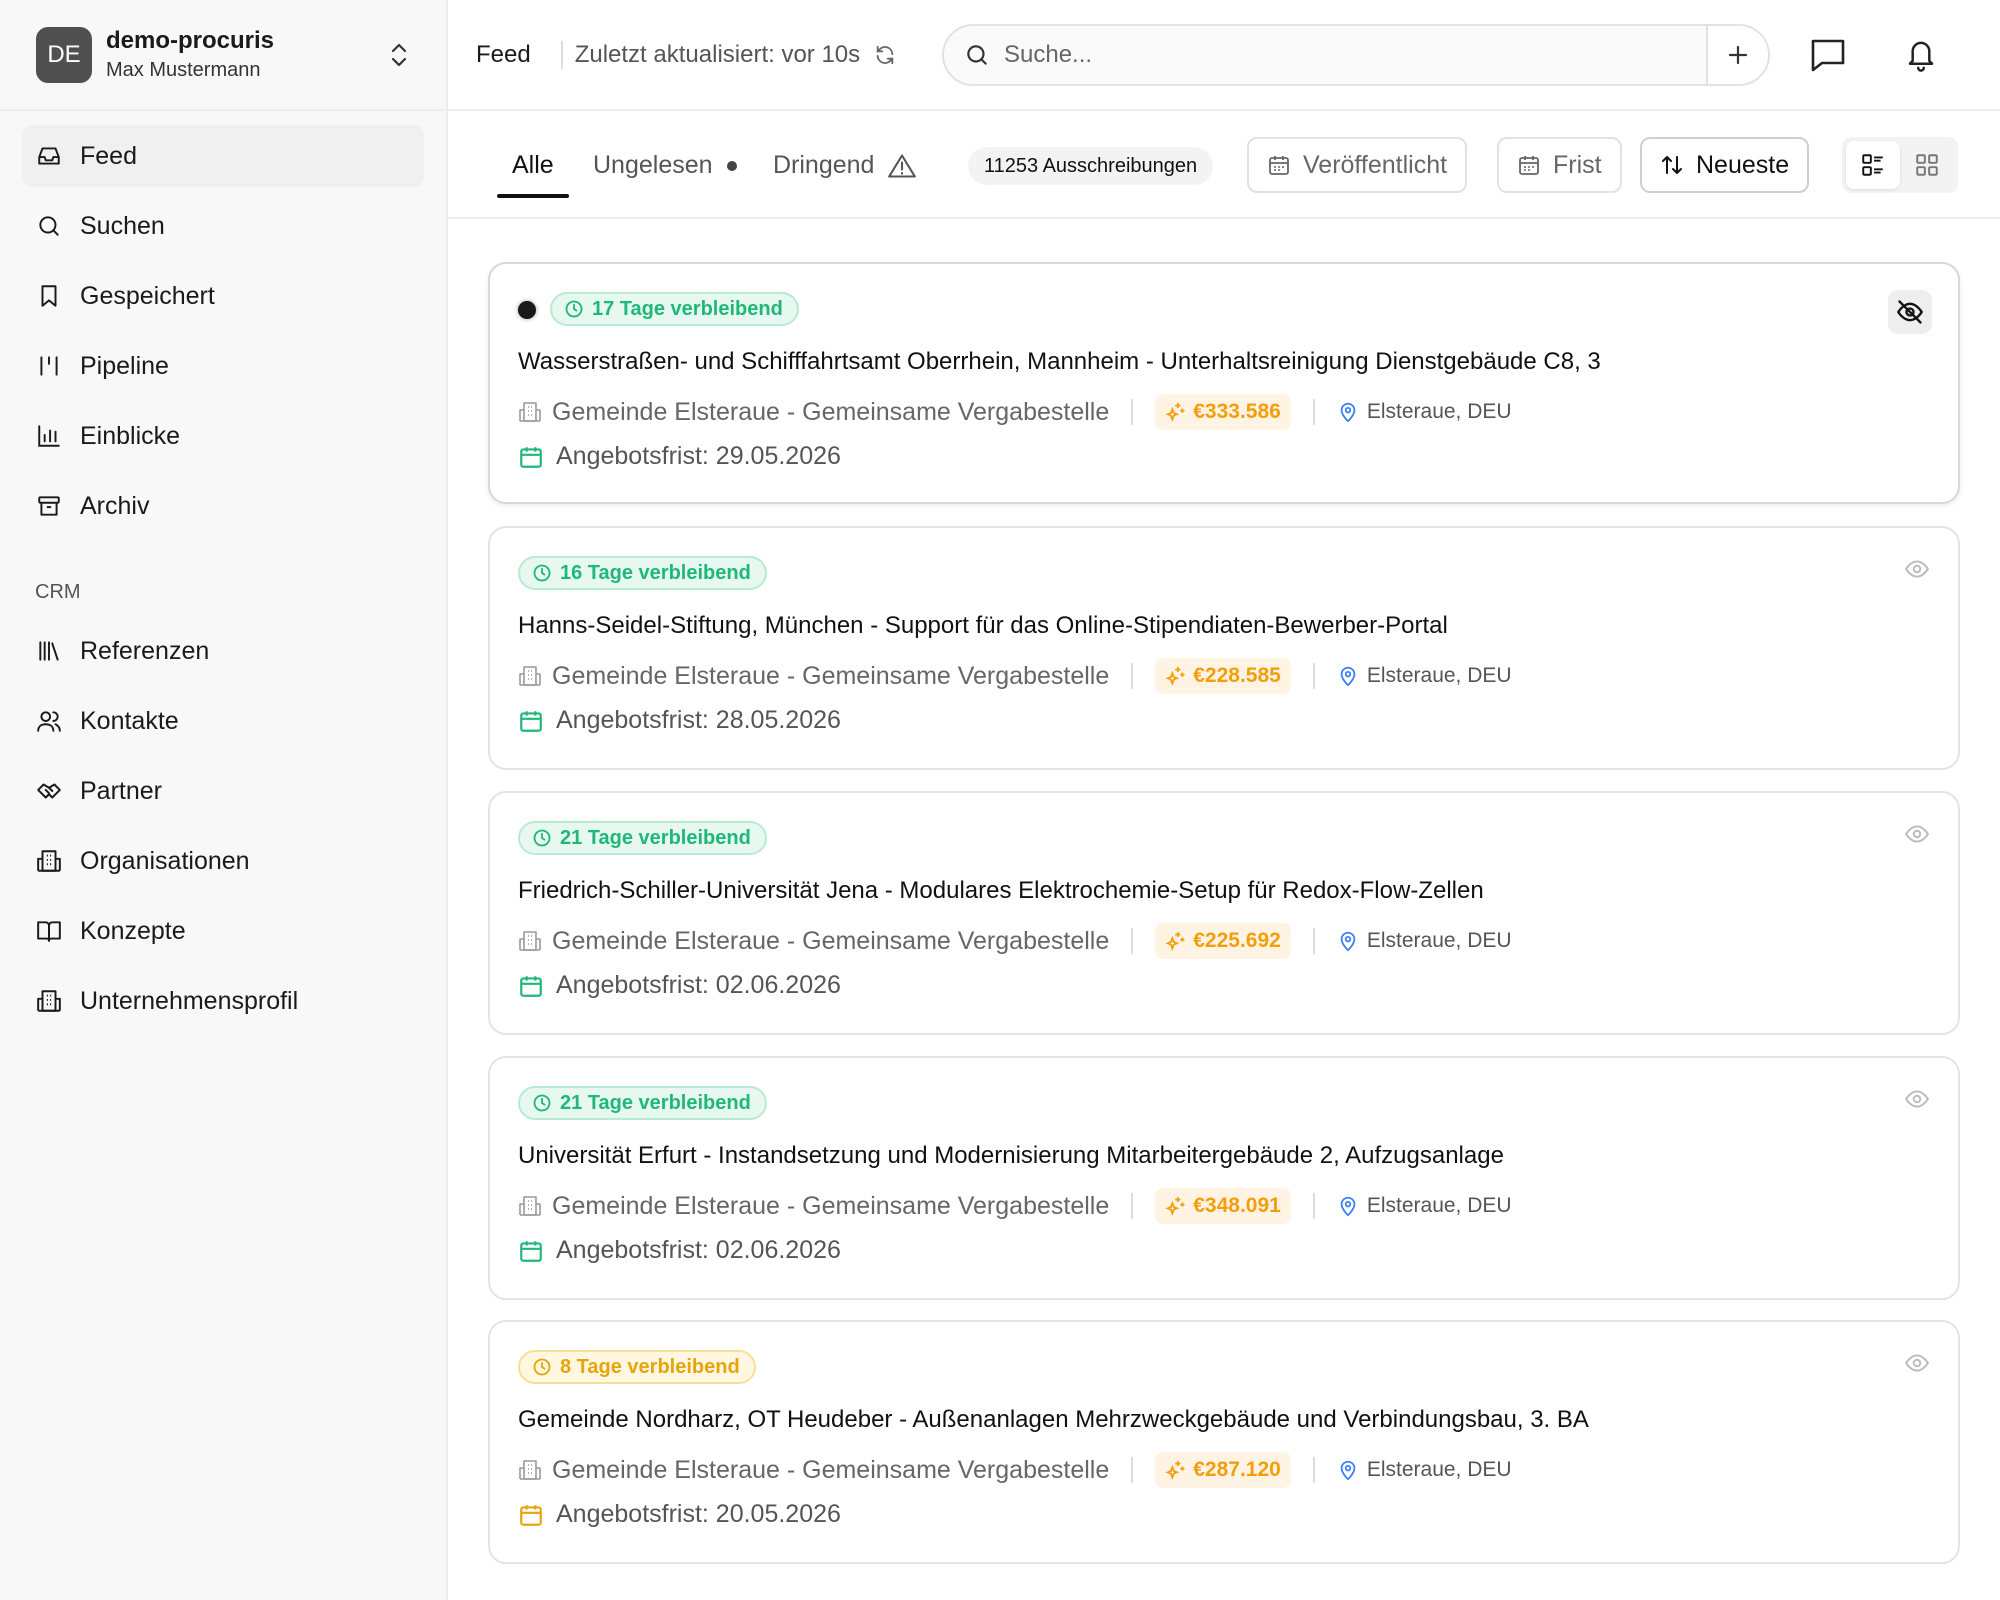  I want to click on last-updated: Zuletzt aktualisiert: vor 10s, so click(717, 54).